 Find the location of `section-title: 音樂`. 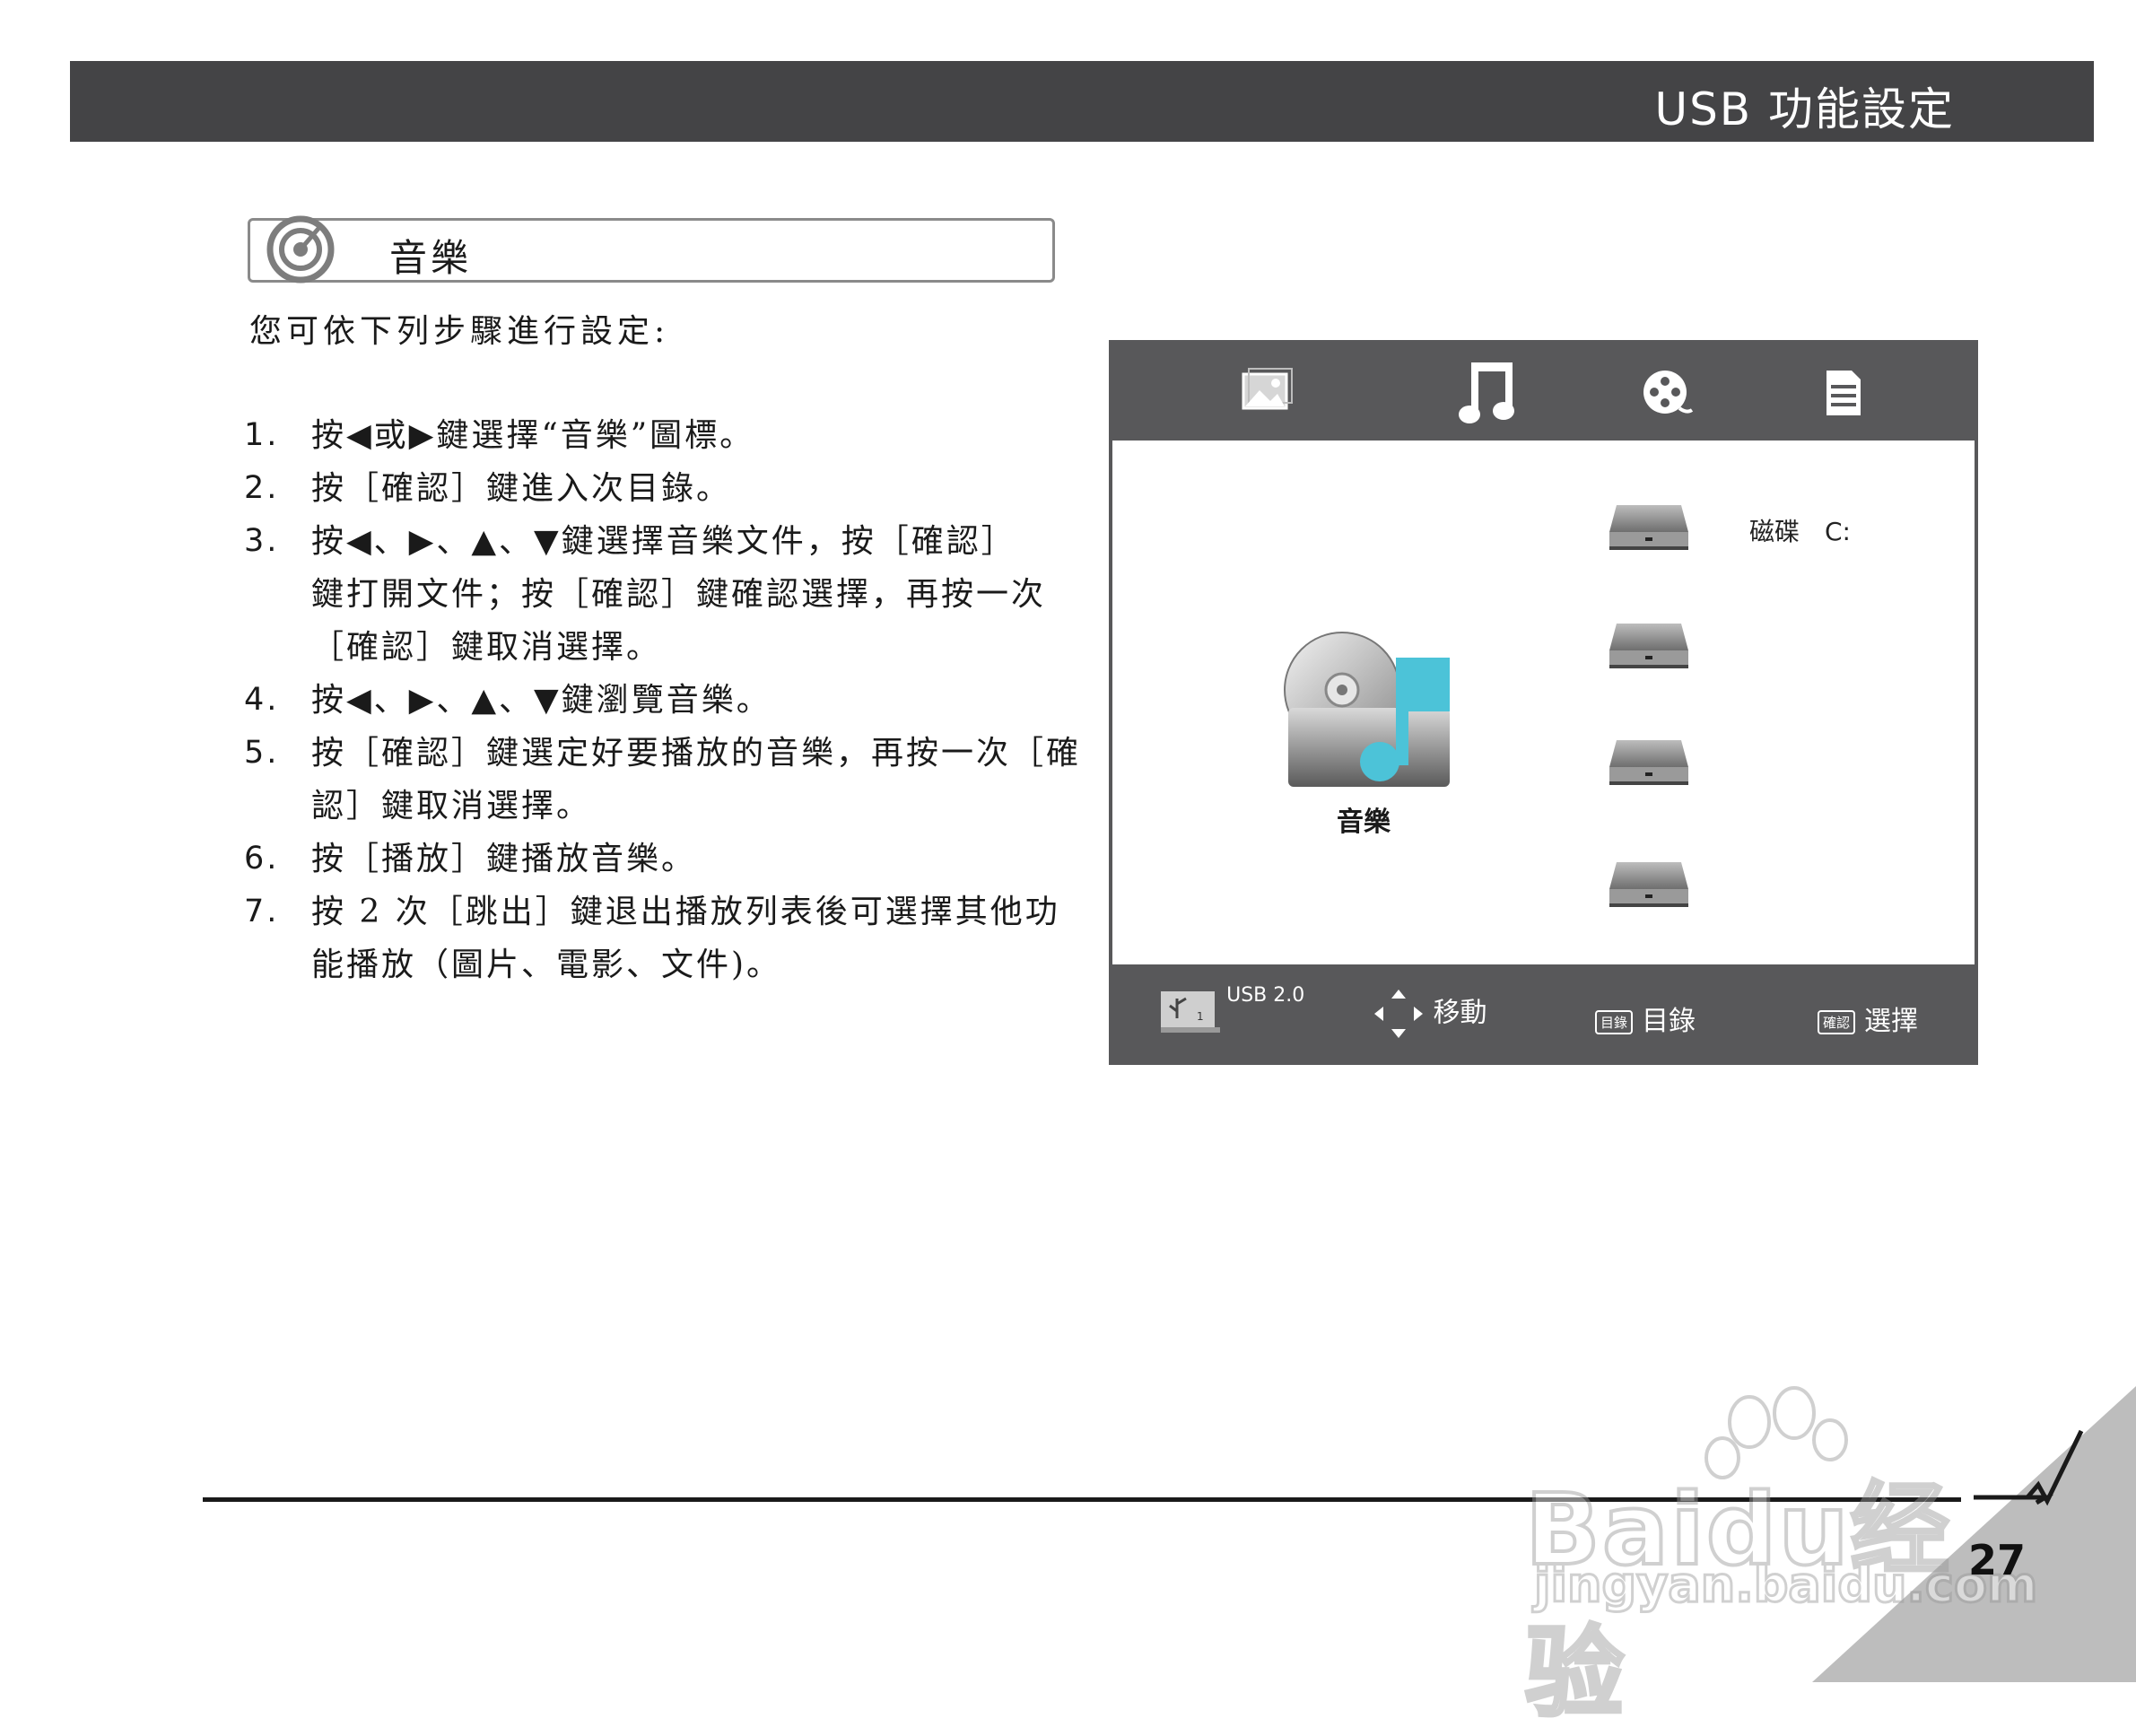

section-title: 音樂 is located at coordinates (431, 258).